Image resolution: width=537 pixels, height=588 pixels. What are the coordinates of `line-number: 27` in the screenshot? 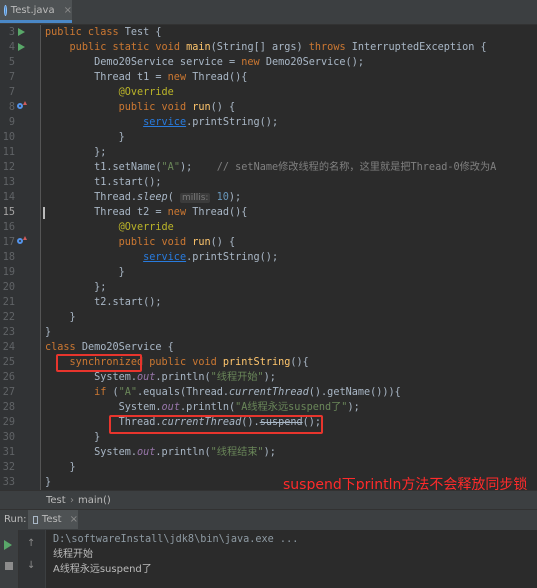 It's located at (8, 392).